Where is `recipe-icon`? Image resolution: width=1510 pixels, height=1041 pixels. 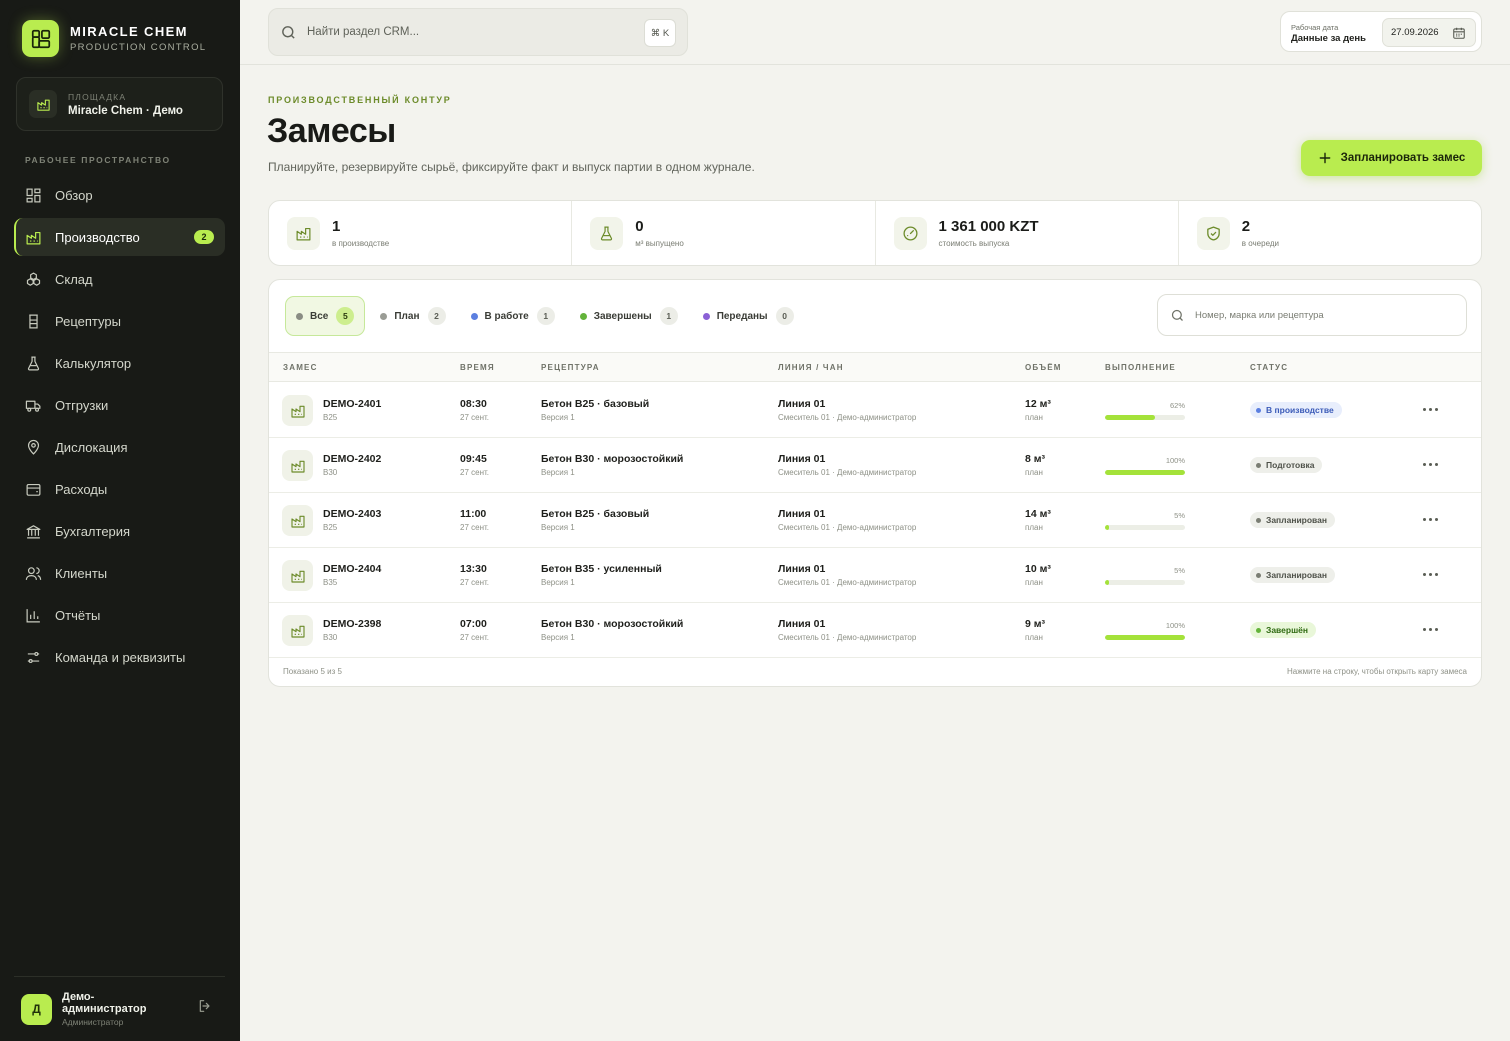 recipe-icon is located at coordinates (33, 321).